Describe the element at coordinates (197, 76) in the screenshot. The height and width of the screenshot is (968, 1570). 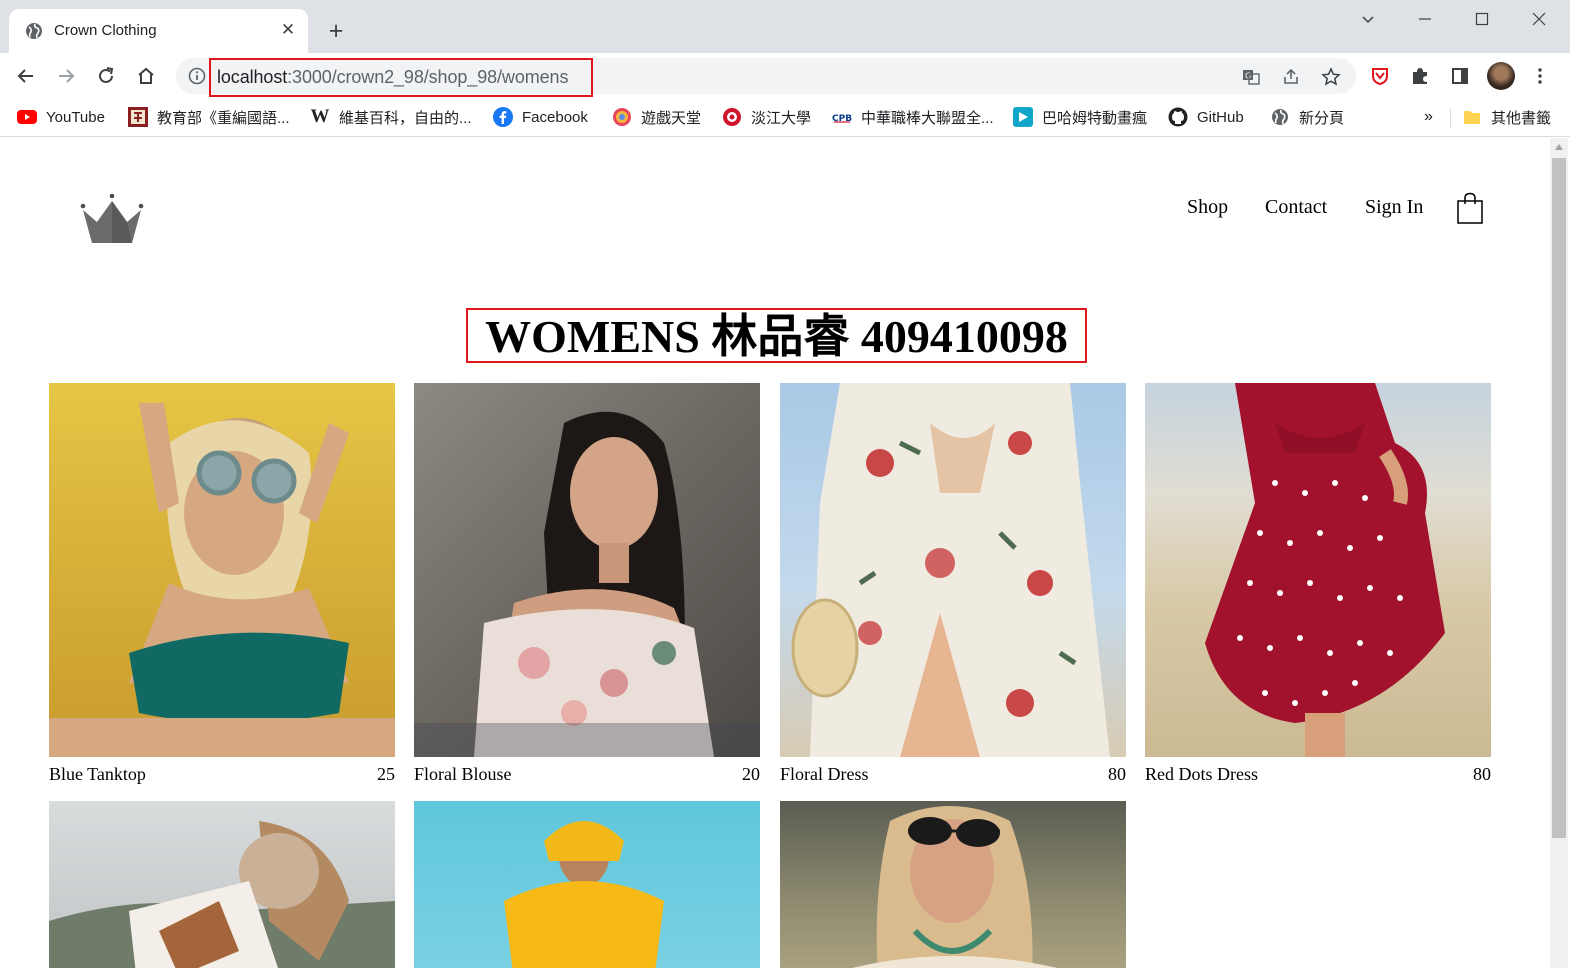
I see `site-info-icon` at that location.